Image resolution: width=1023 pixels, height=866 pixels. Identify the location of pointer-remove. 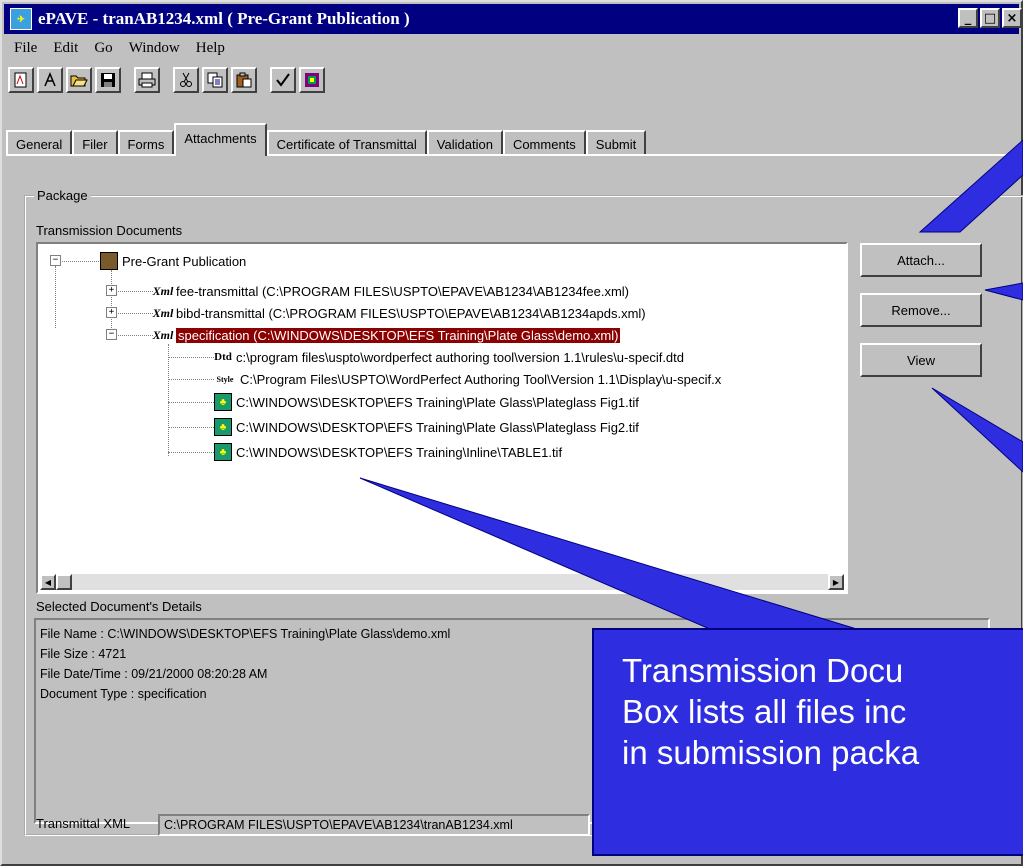
(1003, 291).